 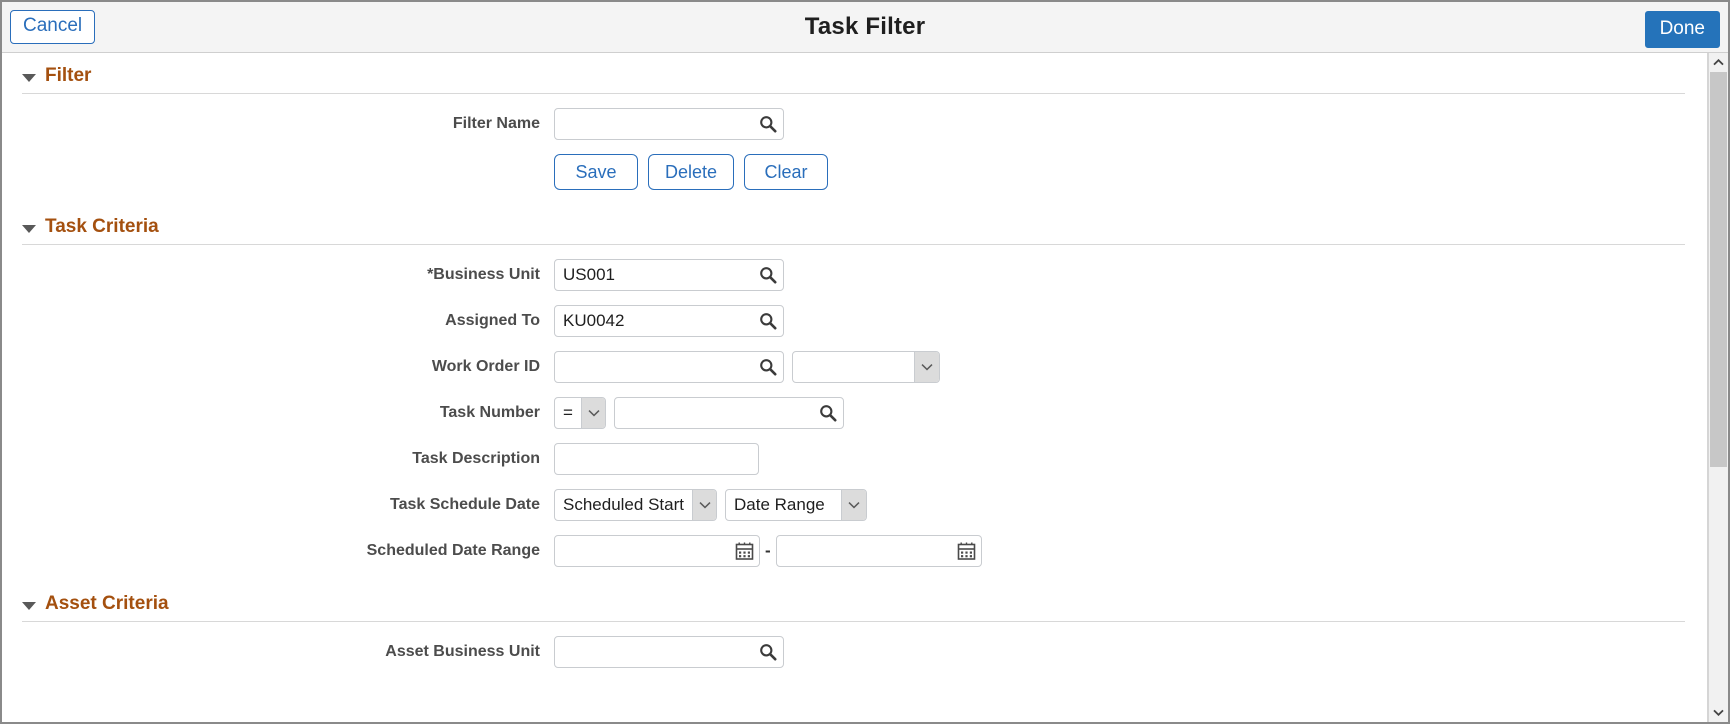 I want to click on scroll-down-button, so click(x=1718, y=712).